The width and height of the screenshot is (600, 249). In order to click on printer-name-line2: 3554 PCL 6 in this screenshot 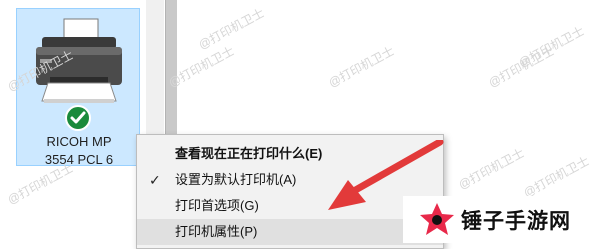, I will do `click(79, 159)`.